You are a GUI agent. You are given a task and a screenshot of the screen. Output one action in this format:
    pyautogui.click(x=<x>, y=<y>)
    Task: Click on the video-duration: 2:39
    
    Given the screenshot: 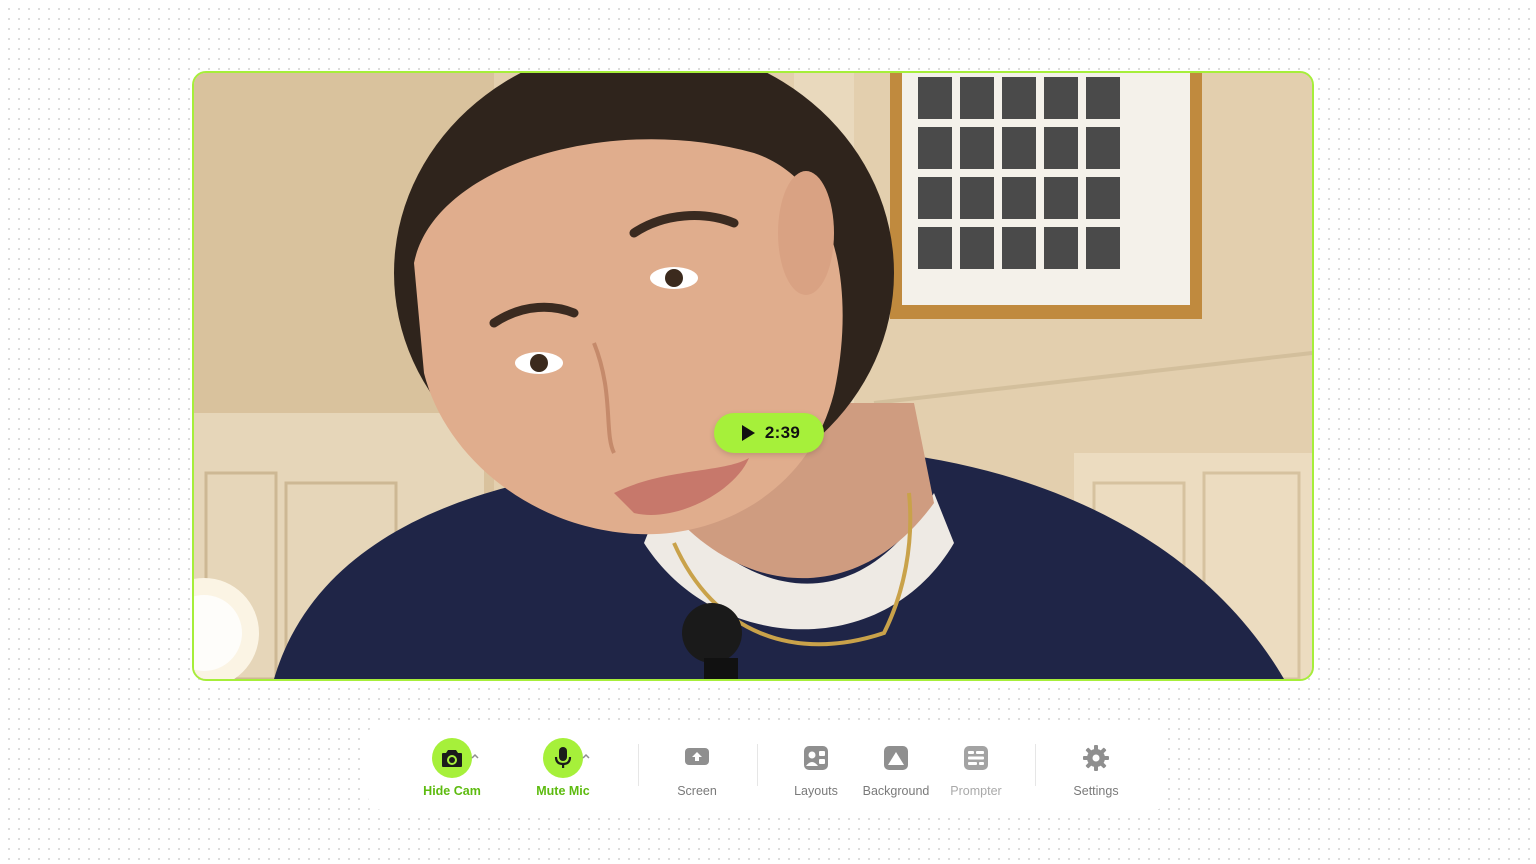 What is the action you would take?
    pyautogui.click(x=782, y=432)
    